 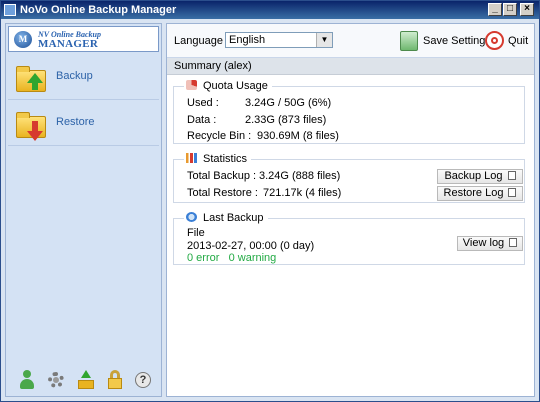 I want to click on summary-title: Summary (alex), so click(x=213, y=66).